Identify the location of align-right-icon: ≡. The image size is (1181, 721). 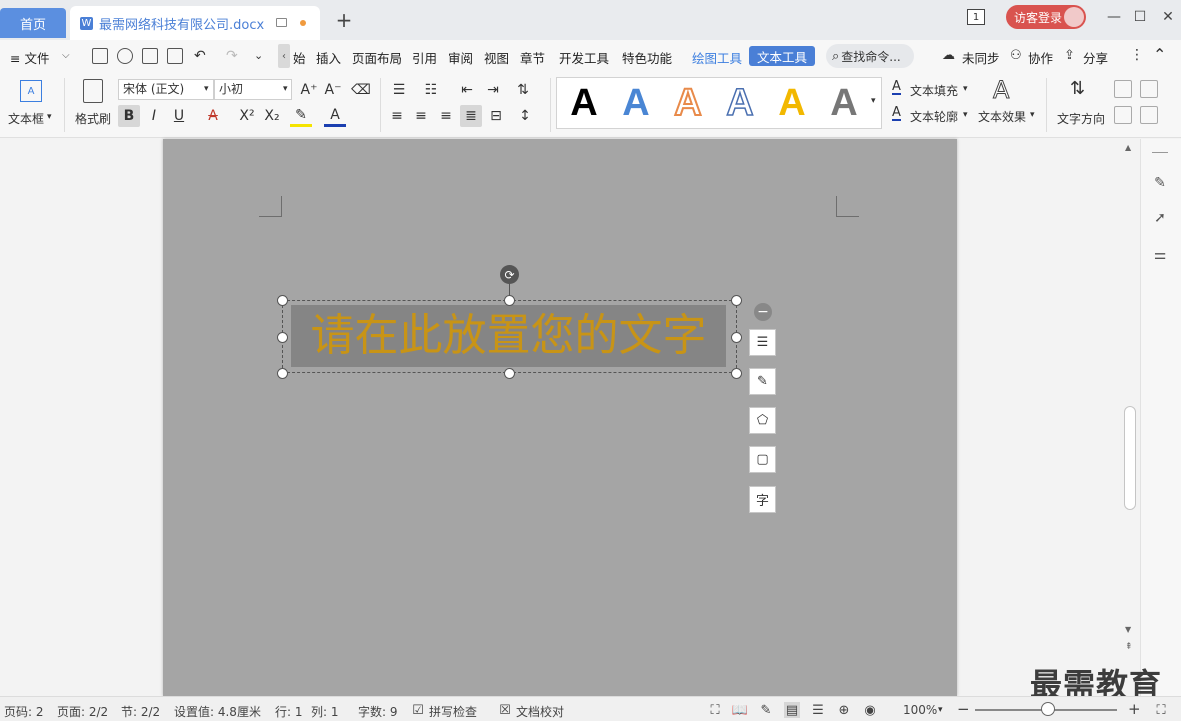
(446, 116).